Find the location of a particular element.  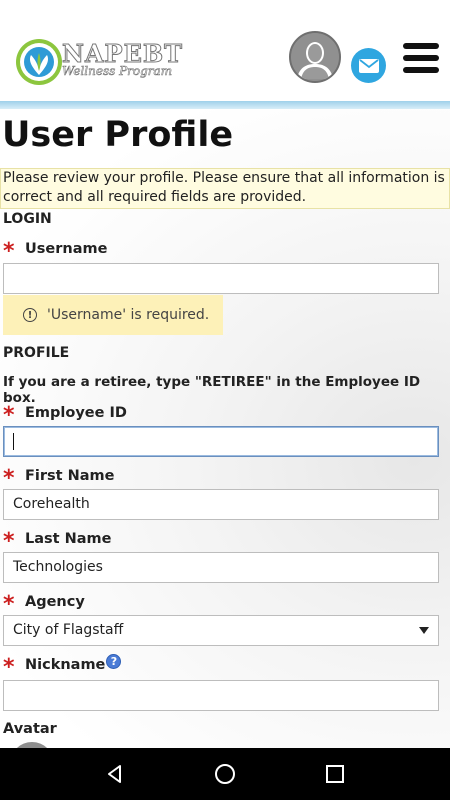

profile-avatar-button is located at coordinates (315, 57).